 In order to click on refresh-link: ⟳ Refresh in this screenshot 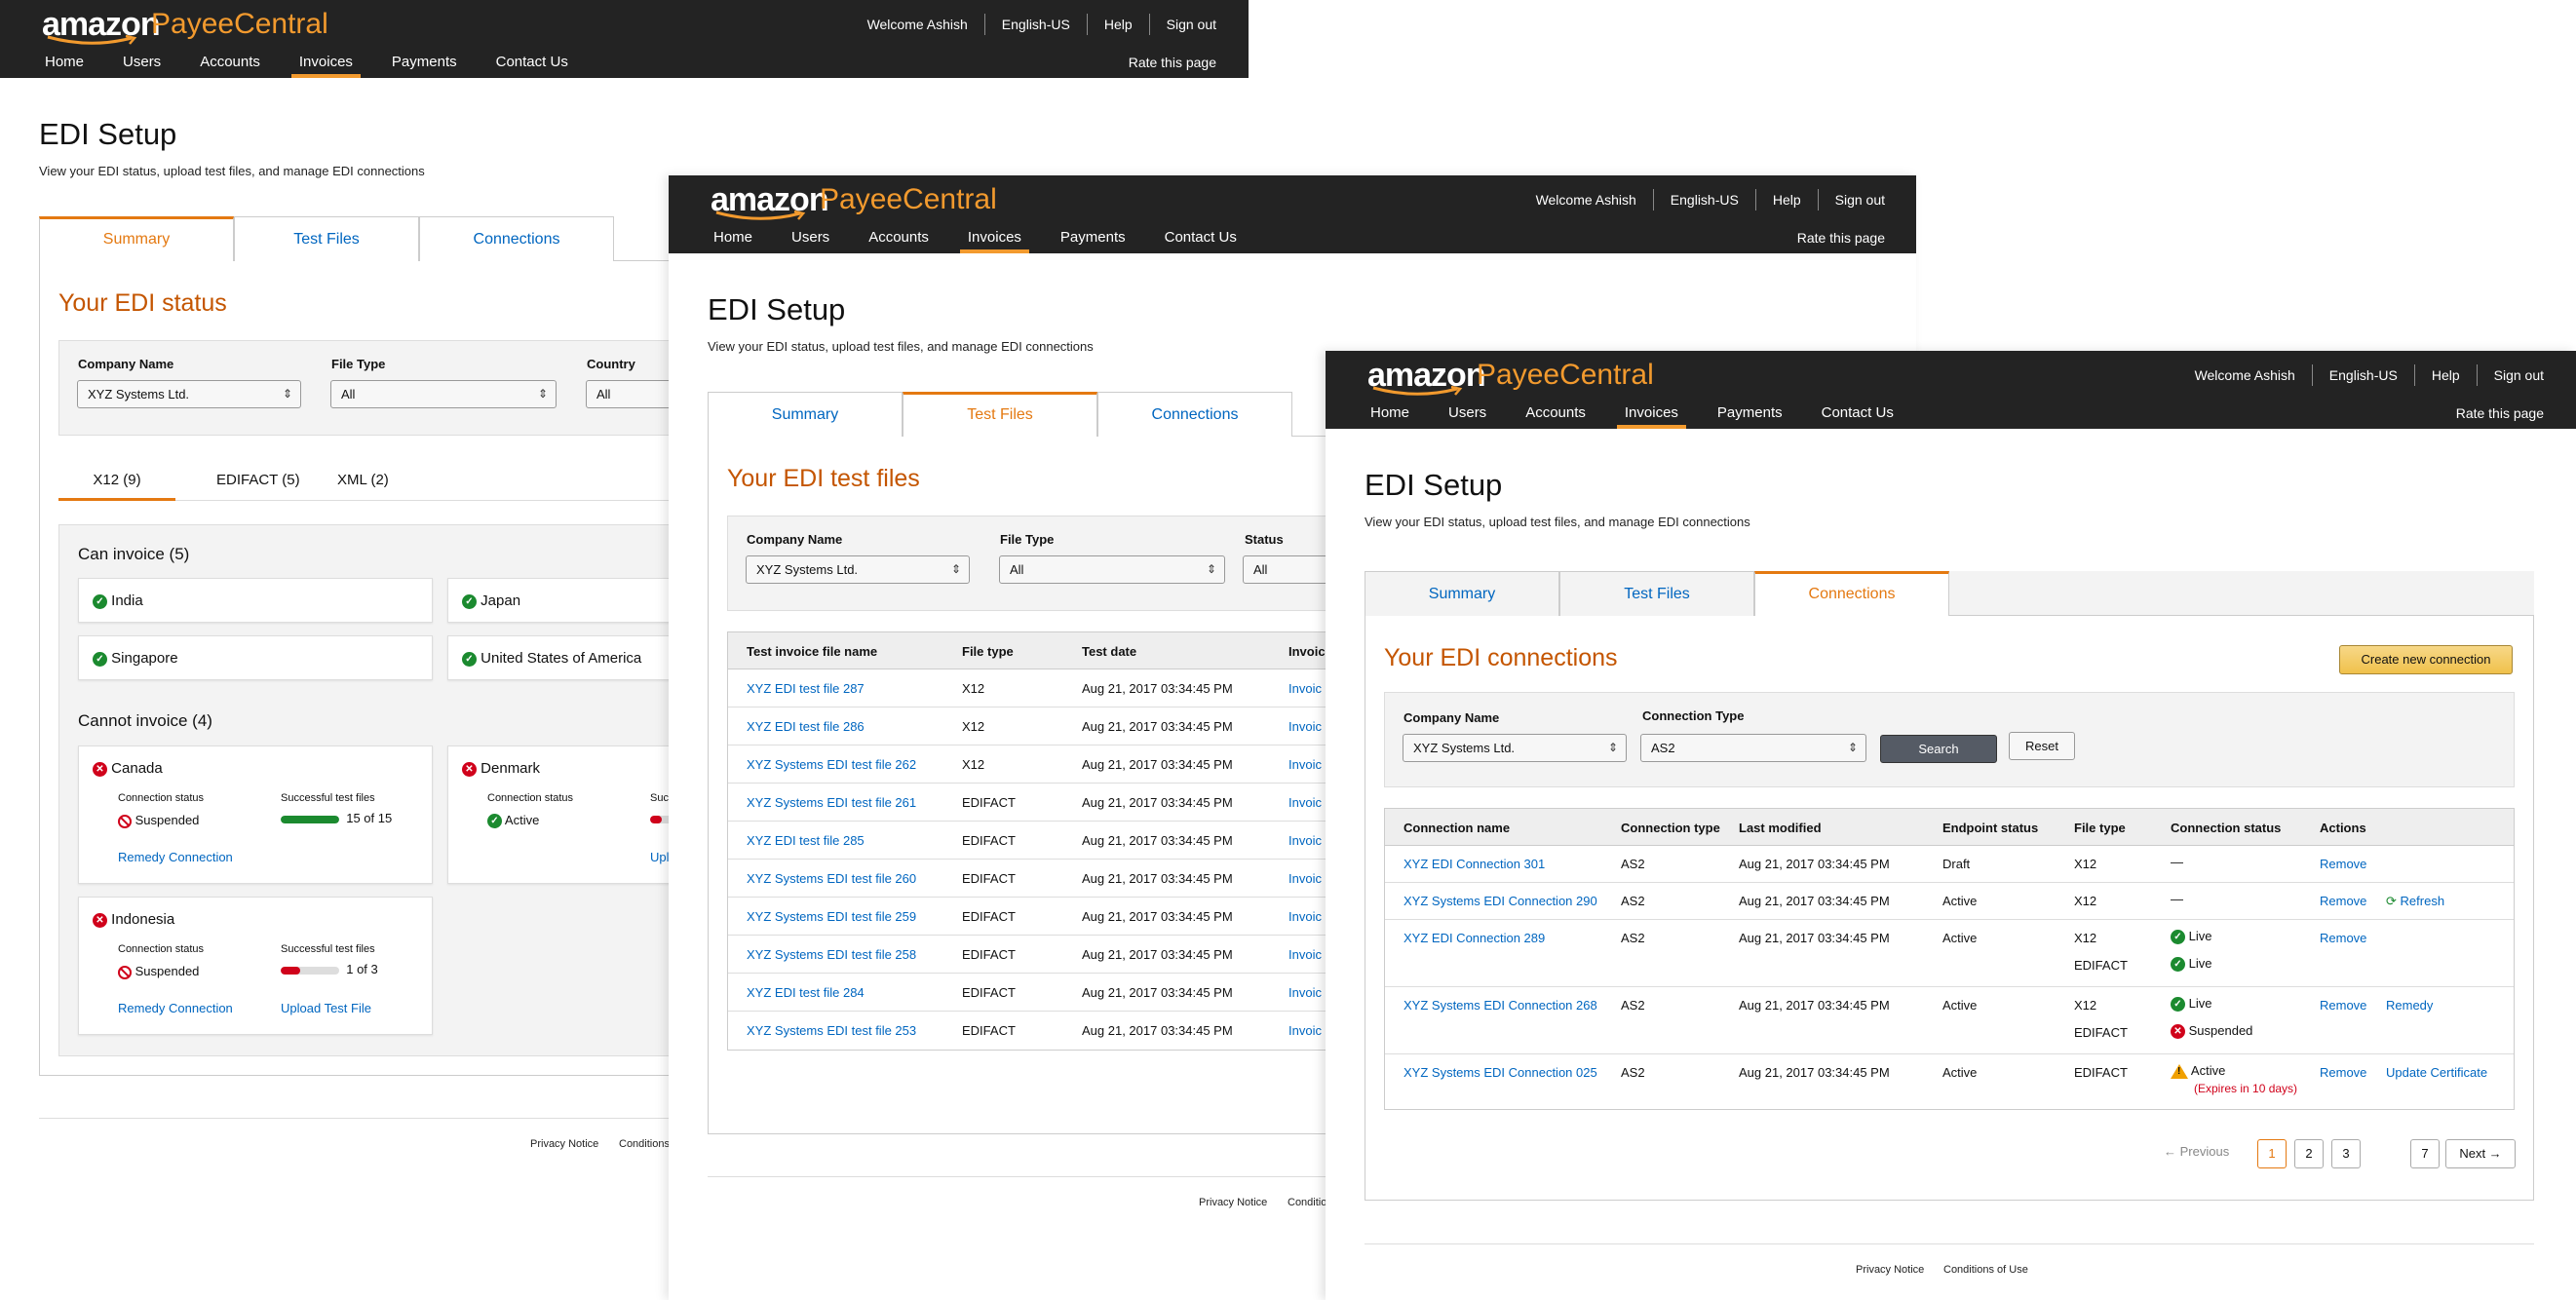, I will do `click(2415, 902)`.